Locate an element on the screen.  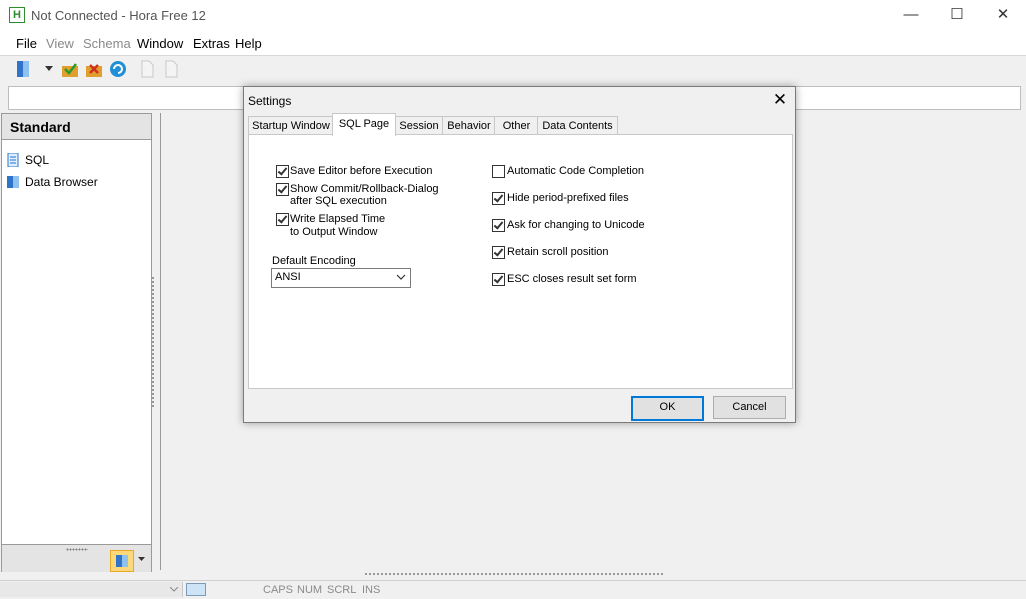
panel-mode-button is located at coordinates (122, 561).